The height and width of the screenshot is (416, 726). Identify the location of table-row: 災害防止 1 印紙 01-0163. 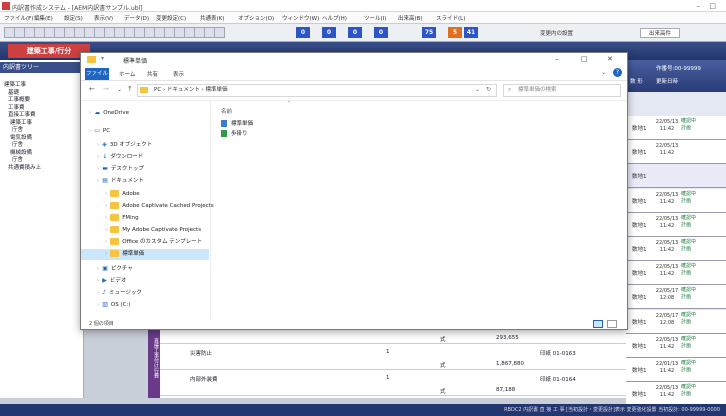
(393, 352).